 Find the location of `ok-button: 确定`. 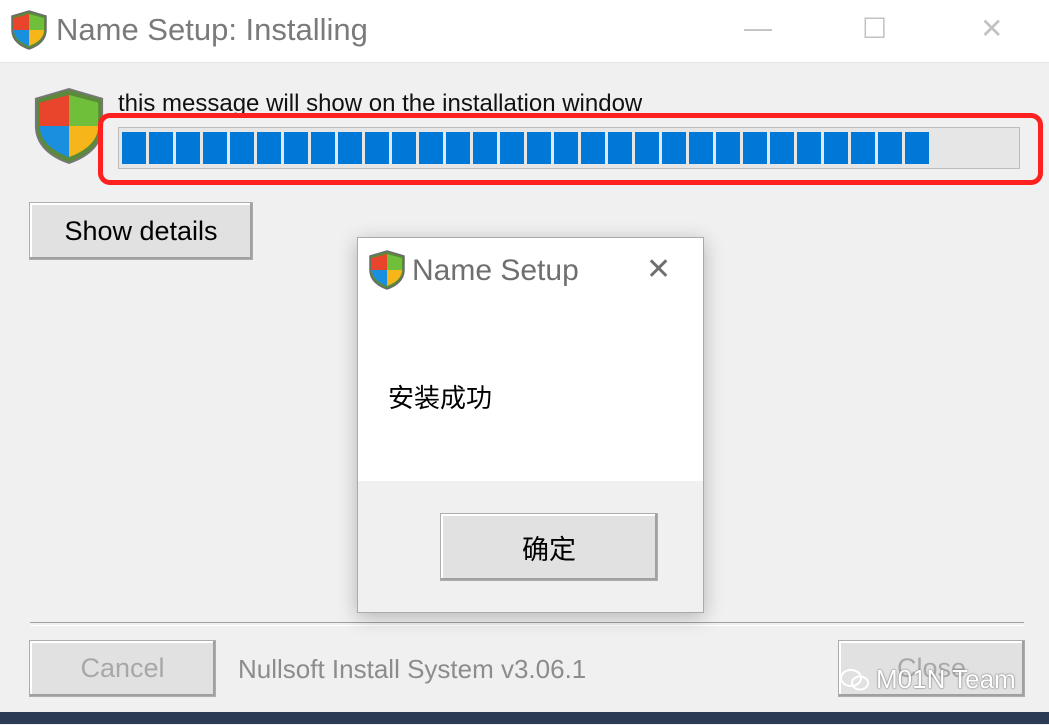

ok-button: 确定 is located at coordinates (549, 547).